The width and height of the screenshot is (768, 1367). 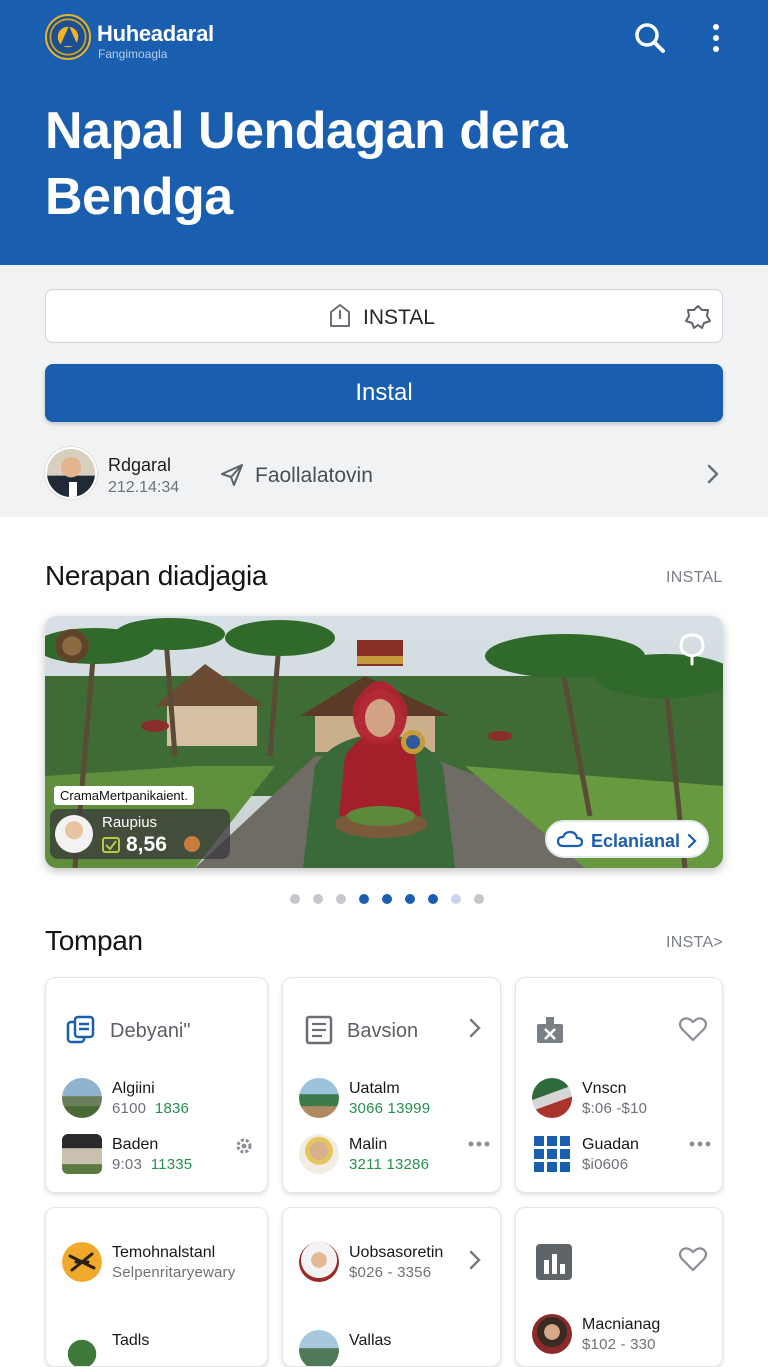 I want to click on gear-icon, so click(x=244, y=1146).